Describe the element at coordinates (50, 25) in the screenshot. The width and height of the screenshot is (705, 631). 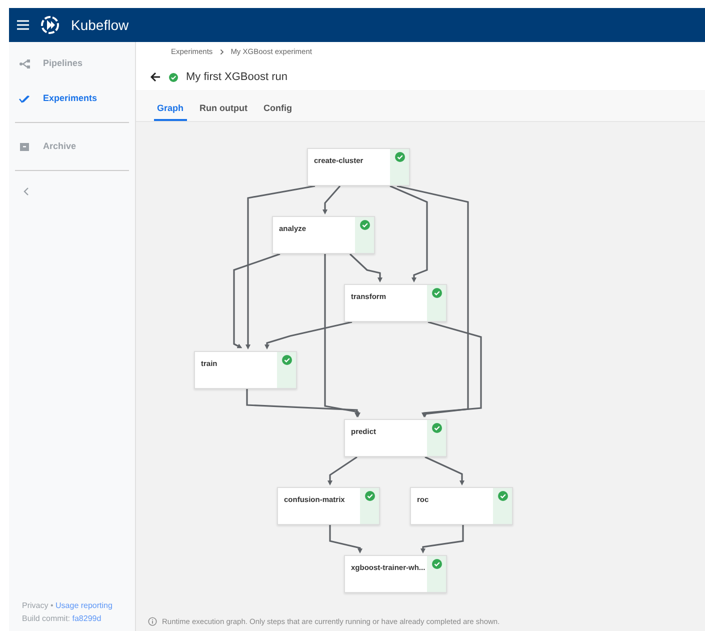
I see `logo-icon` at that location.